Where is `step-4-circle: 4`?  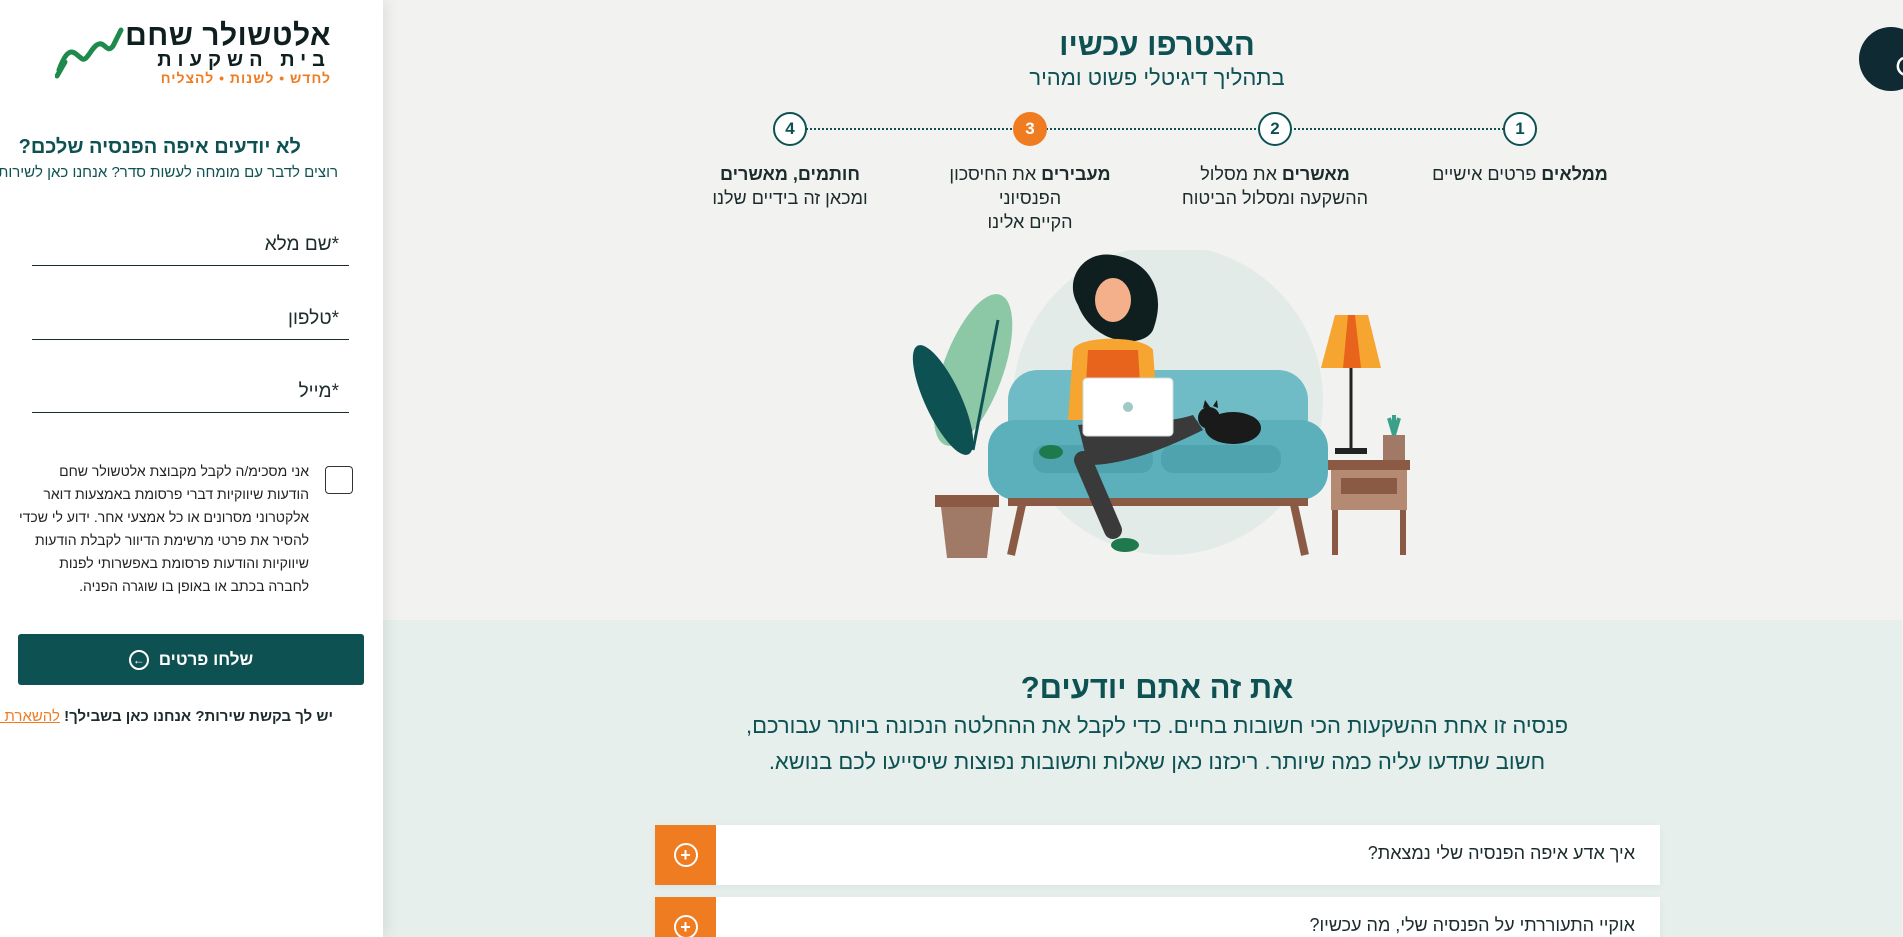 step-4-circle: 4 is located at coordinates (791, 129).